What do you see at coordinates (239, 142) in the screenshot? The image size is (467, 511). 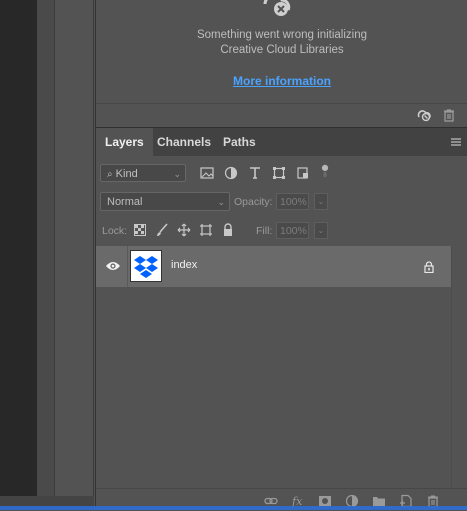 I see `tab-paths: Paths` at bounding box center [239, 142].